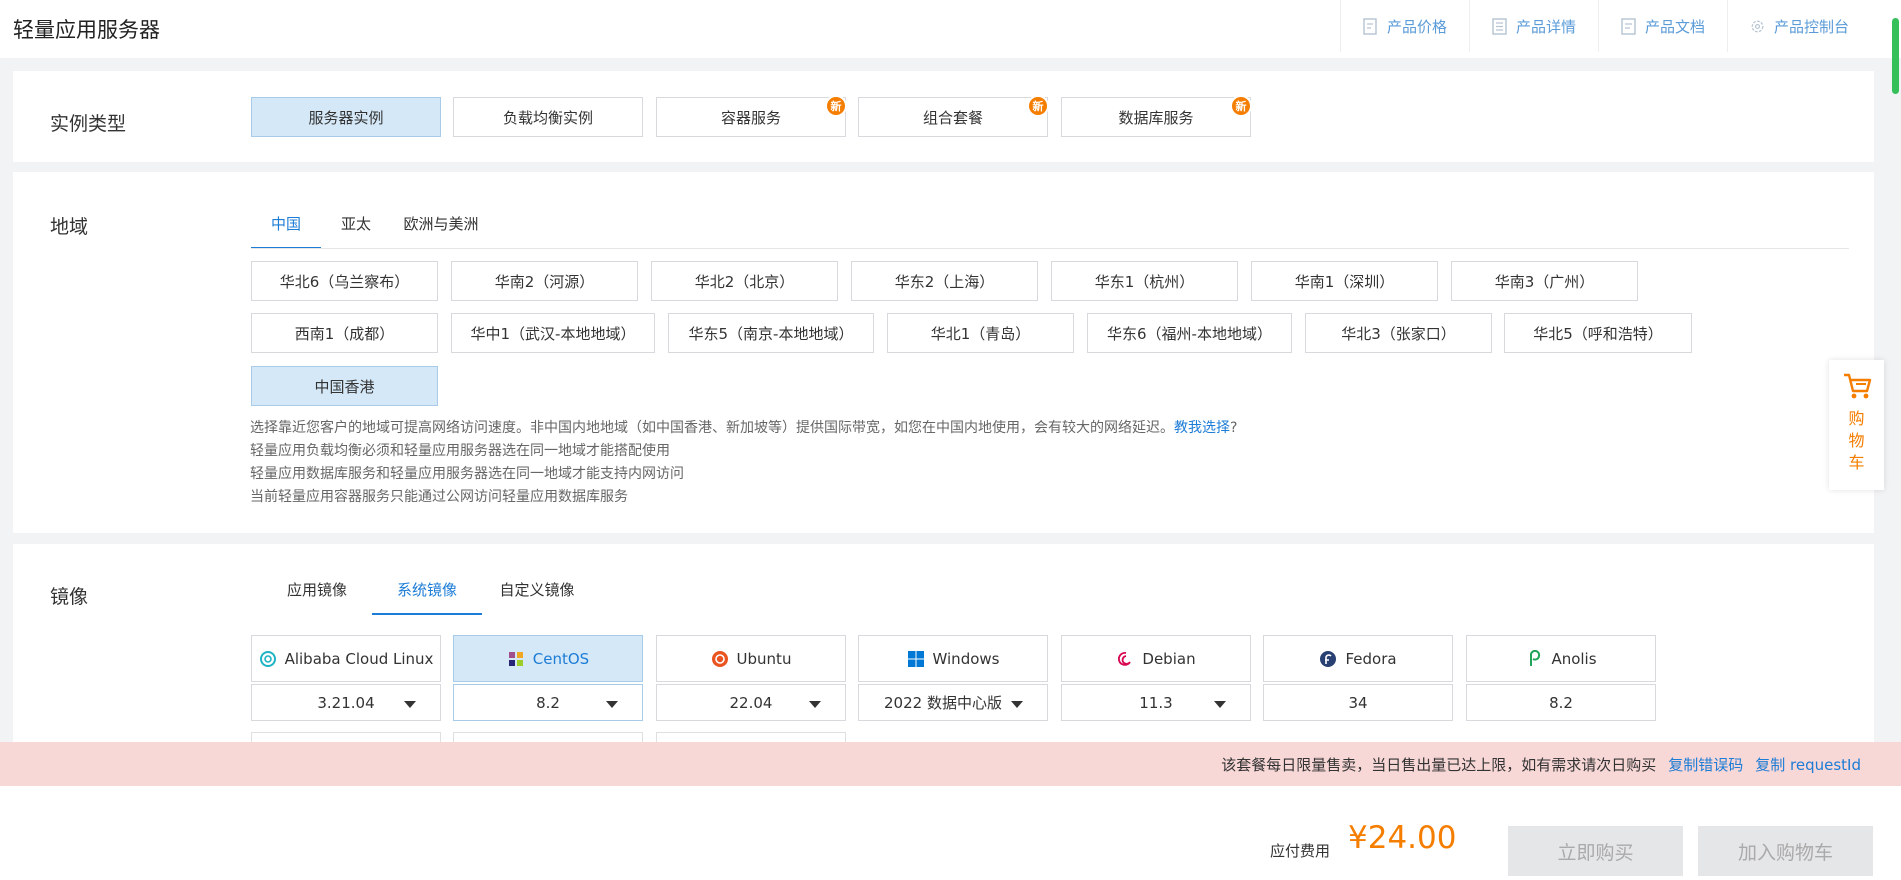 The width and height of the screenshot is (1901, 880). Describe the element at coordinates (953, 702) in the screenshot. I see `os-version-select: 2022 数据中心版` at that location.